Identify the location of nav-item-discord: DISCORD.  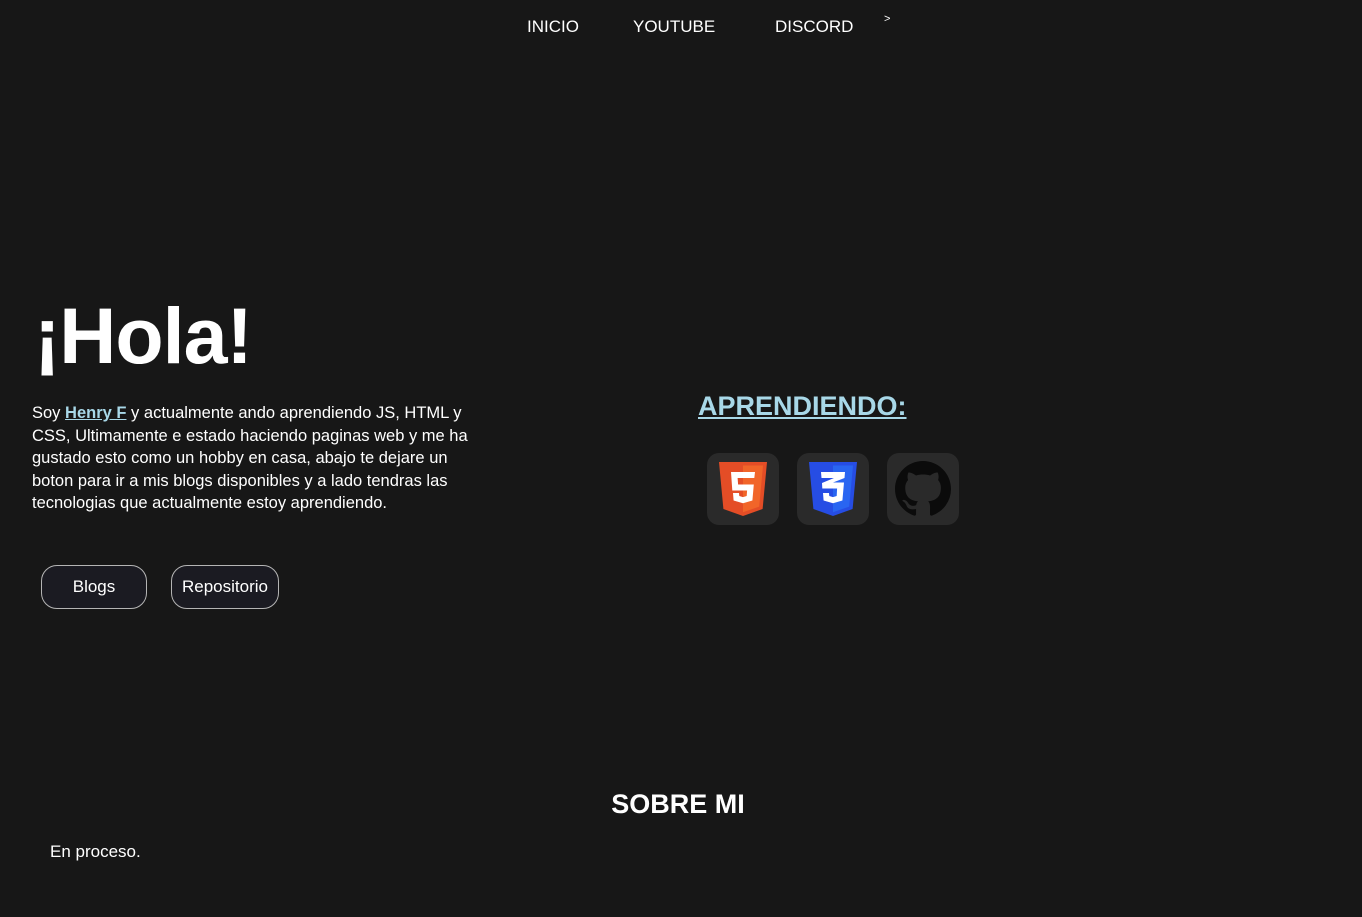
(814, 27).